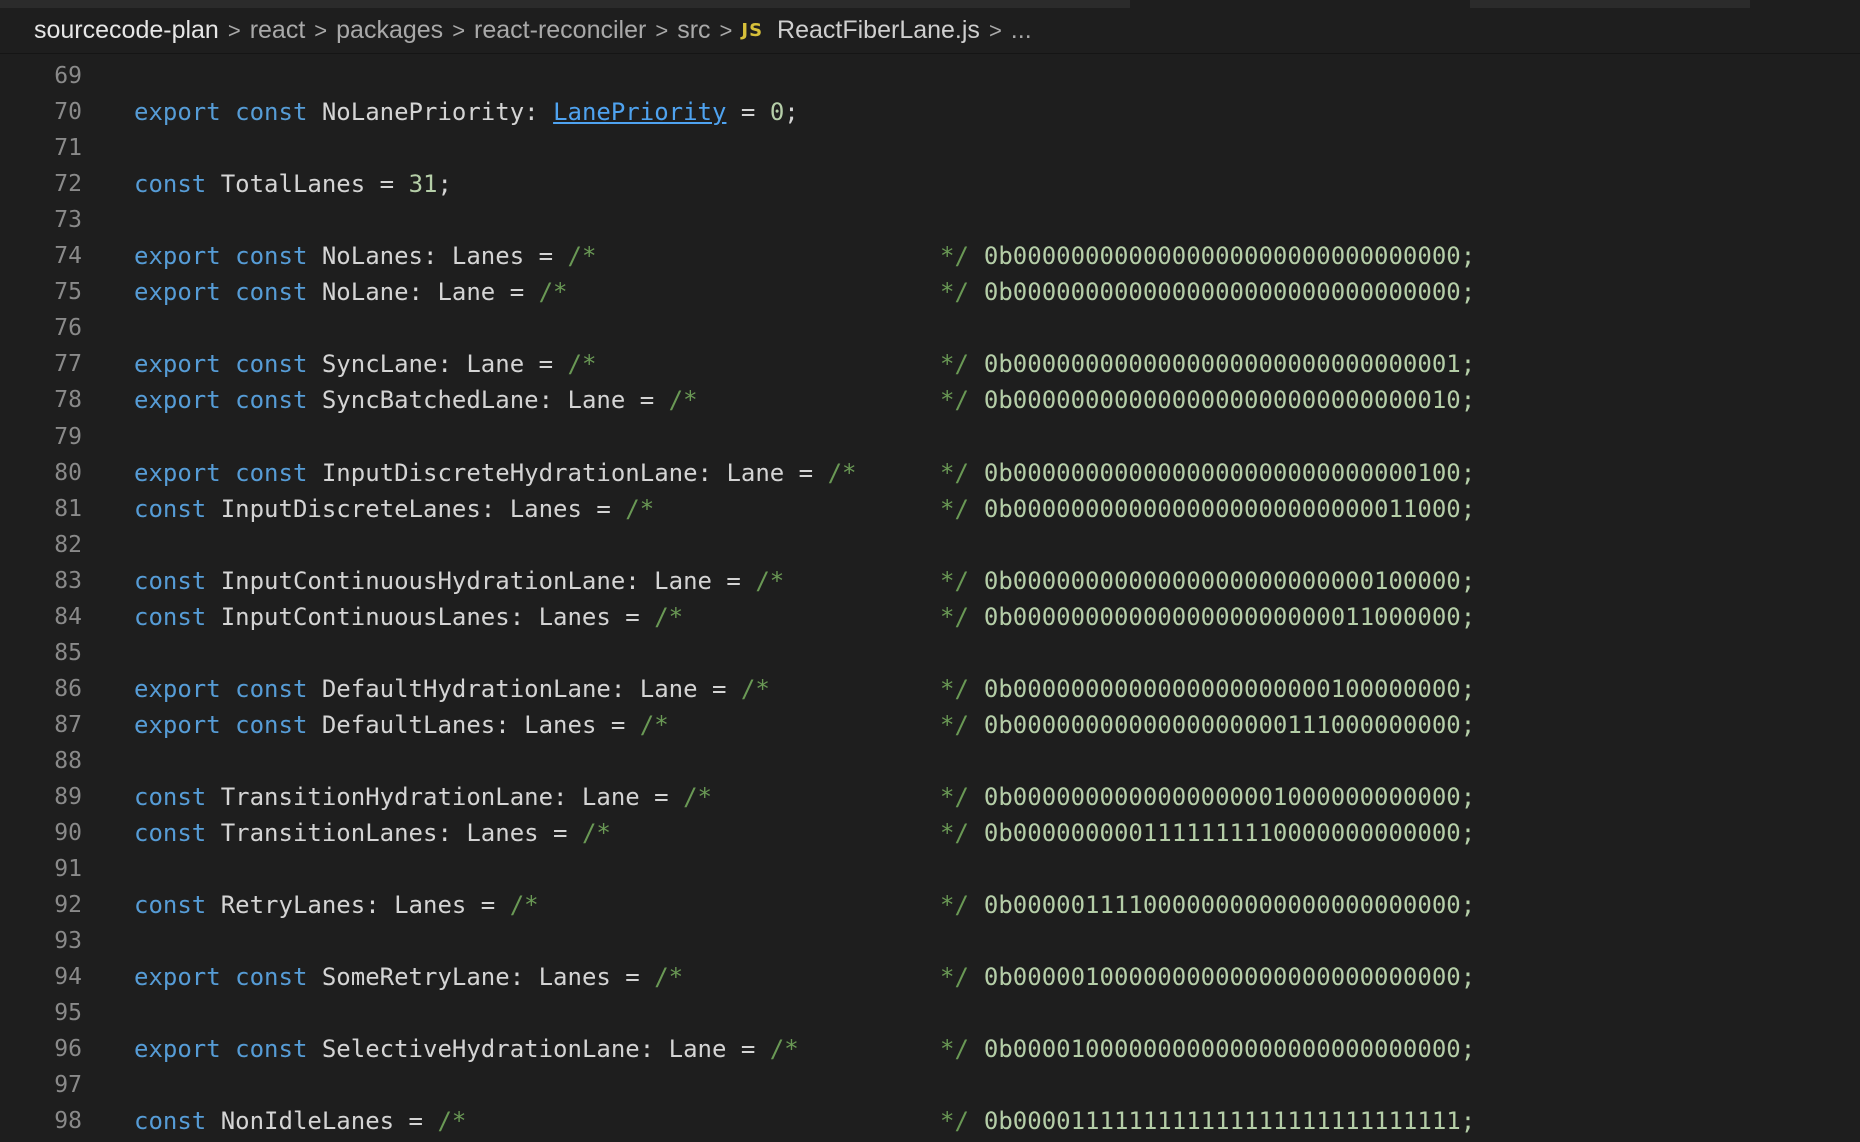 Image resolution: width=1860 pixels, height=1142 pixels. Describe the element at coordinates (930, 328) in the screenshot. I see `code-line: 76` at that location.